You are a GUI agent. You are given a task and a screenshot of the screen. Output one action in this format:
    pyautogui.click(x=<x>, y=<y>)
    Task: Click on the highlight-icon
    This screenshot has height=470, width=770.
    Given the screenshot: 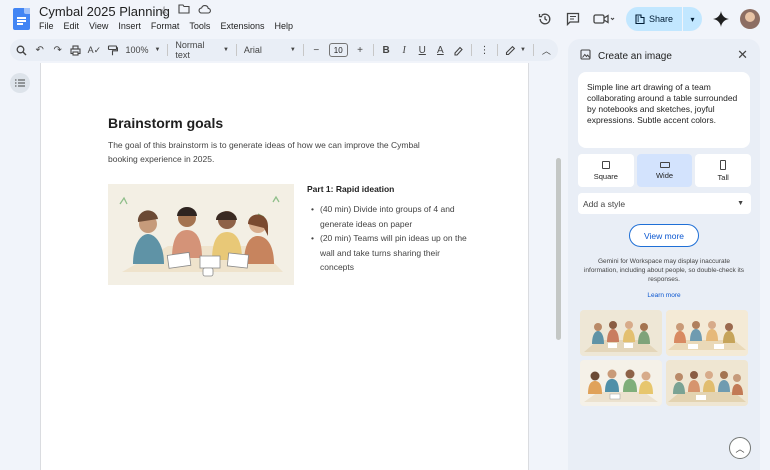 What is the action you would take?
    pyautogui.click(x=458, y=50)
    